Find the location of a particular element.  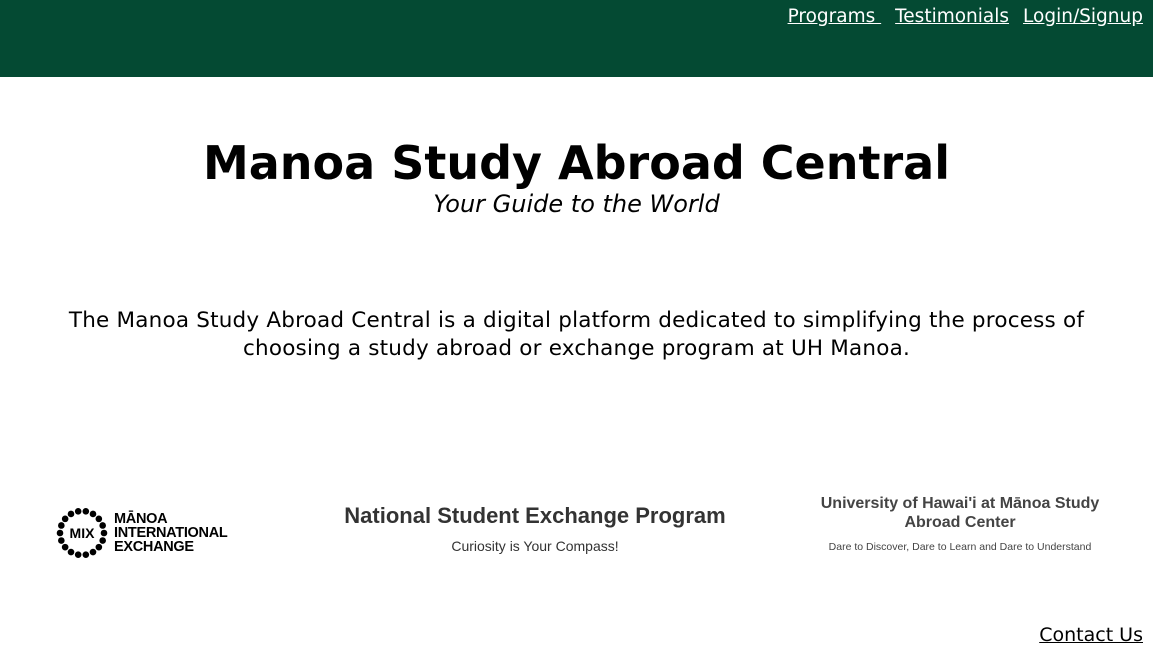

mix-circle-icon: MIX is located at coordinates (82, 533).